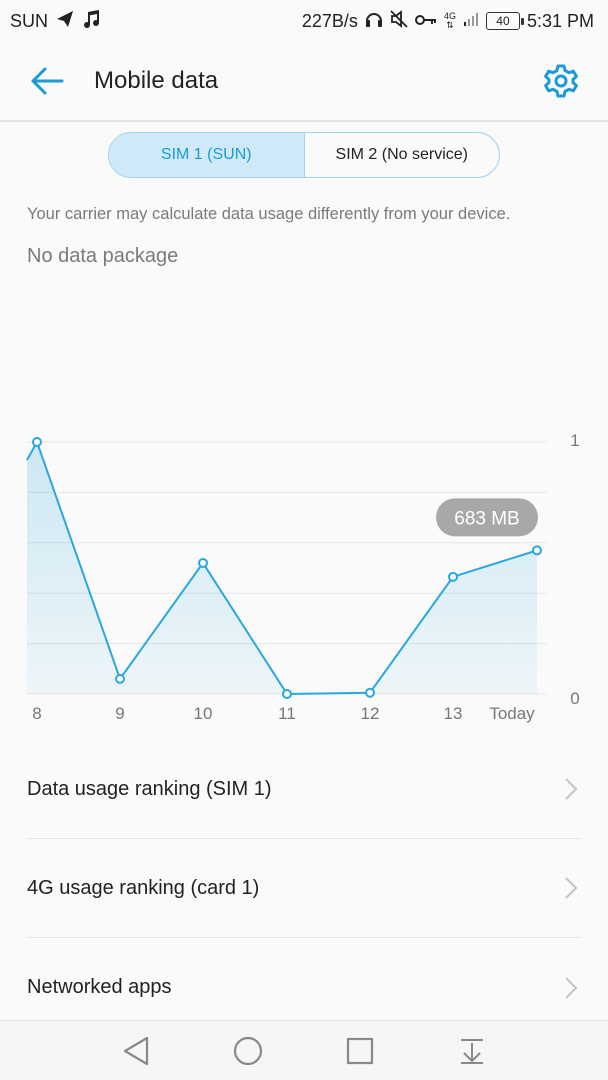  I want to click on nav-recents-button, so click(360, 1051).